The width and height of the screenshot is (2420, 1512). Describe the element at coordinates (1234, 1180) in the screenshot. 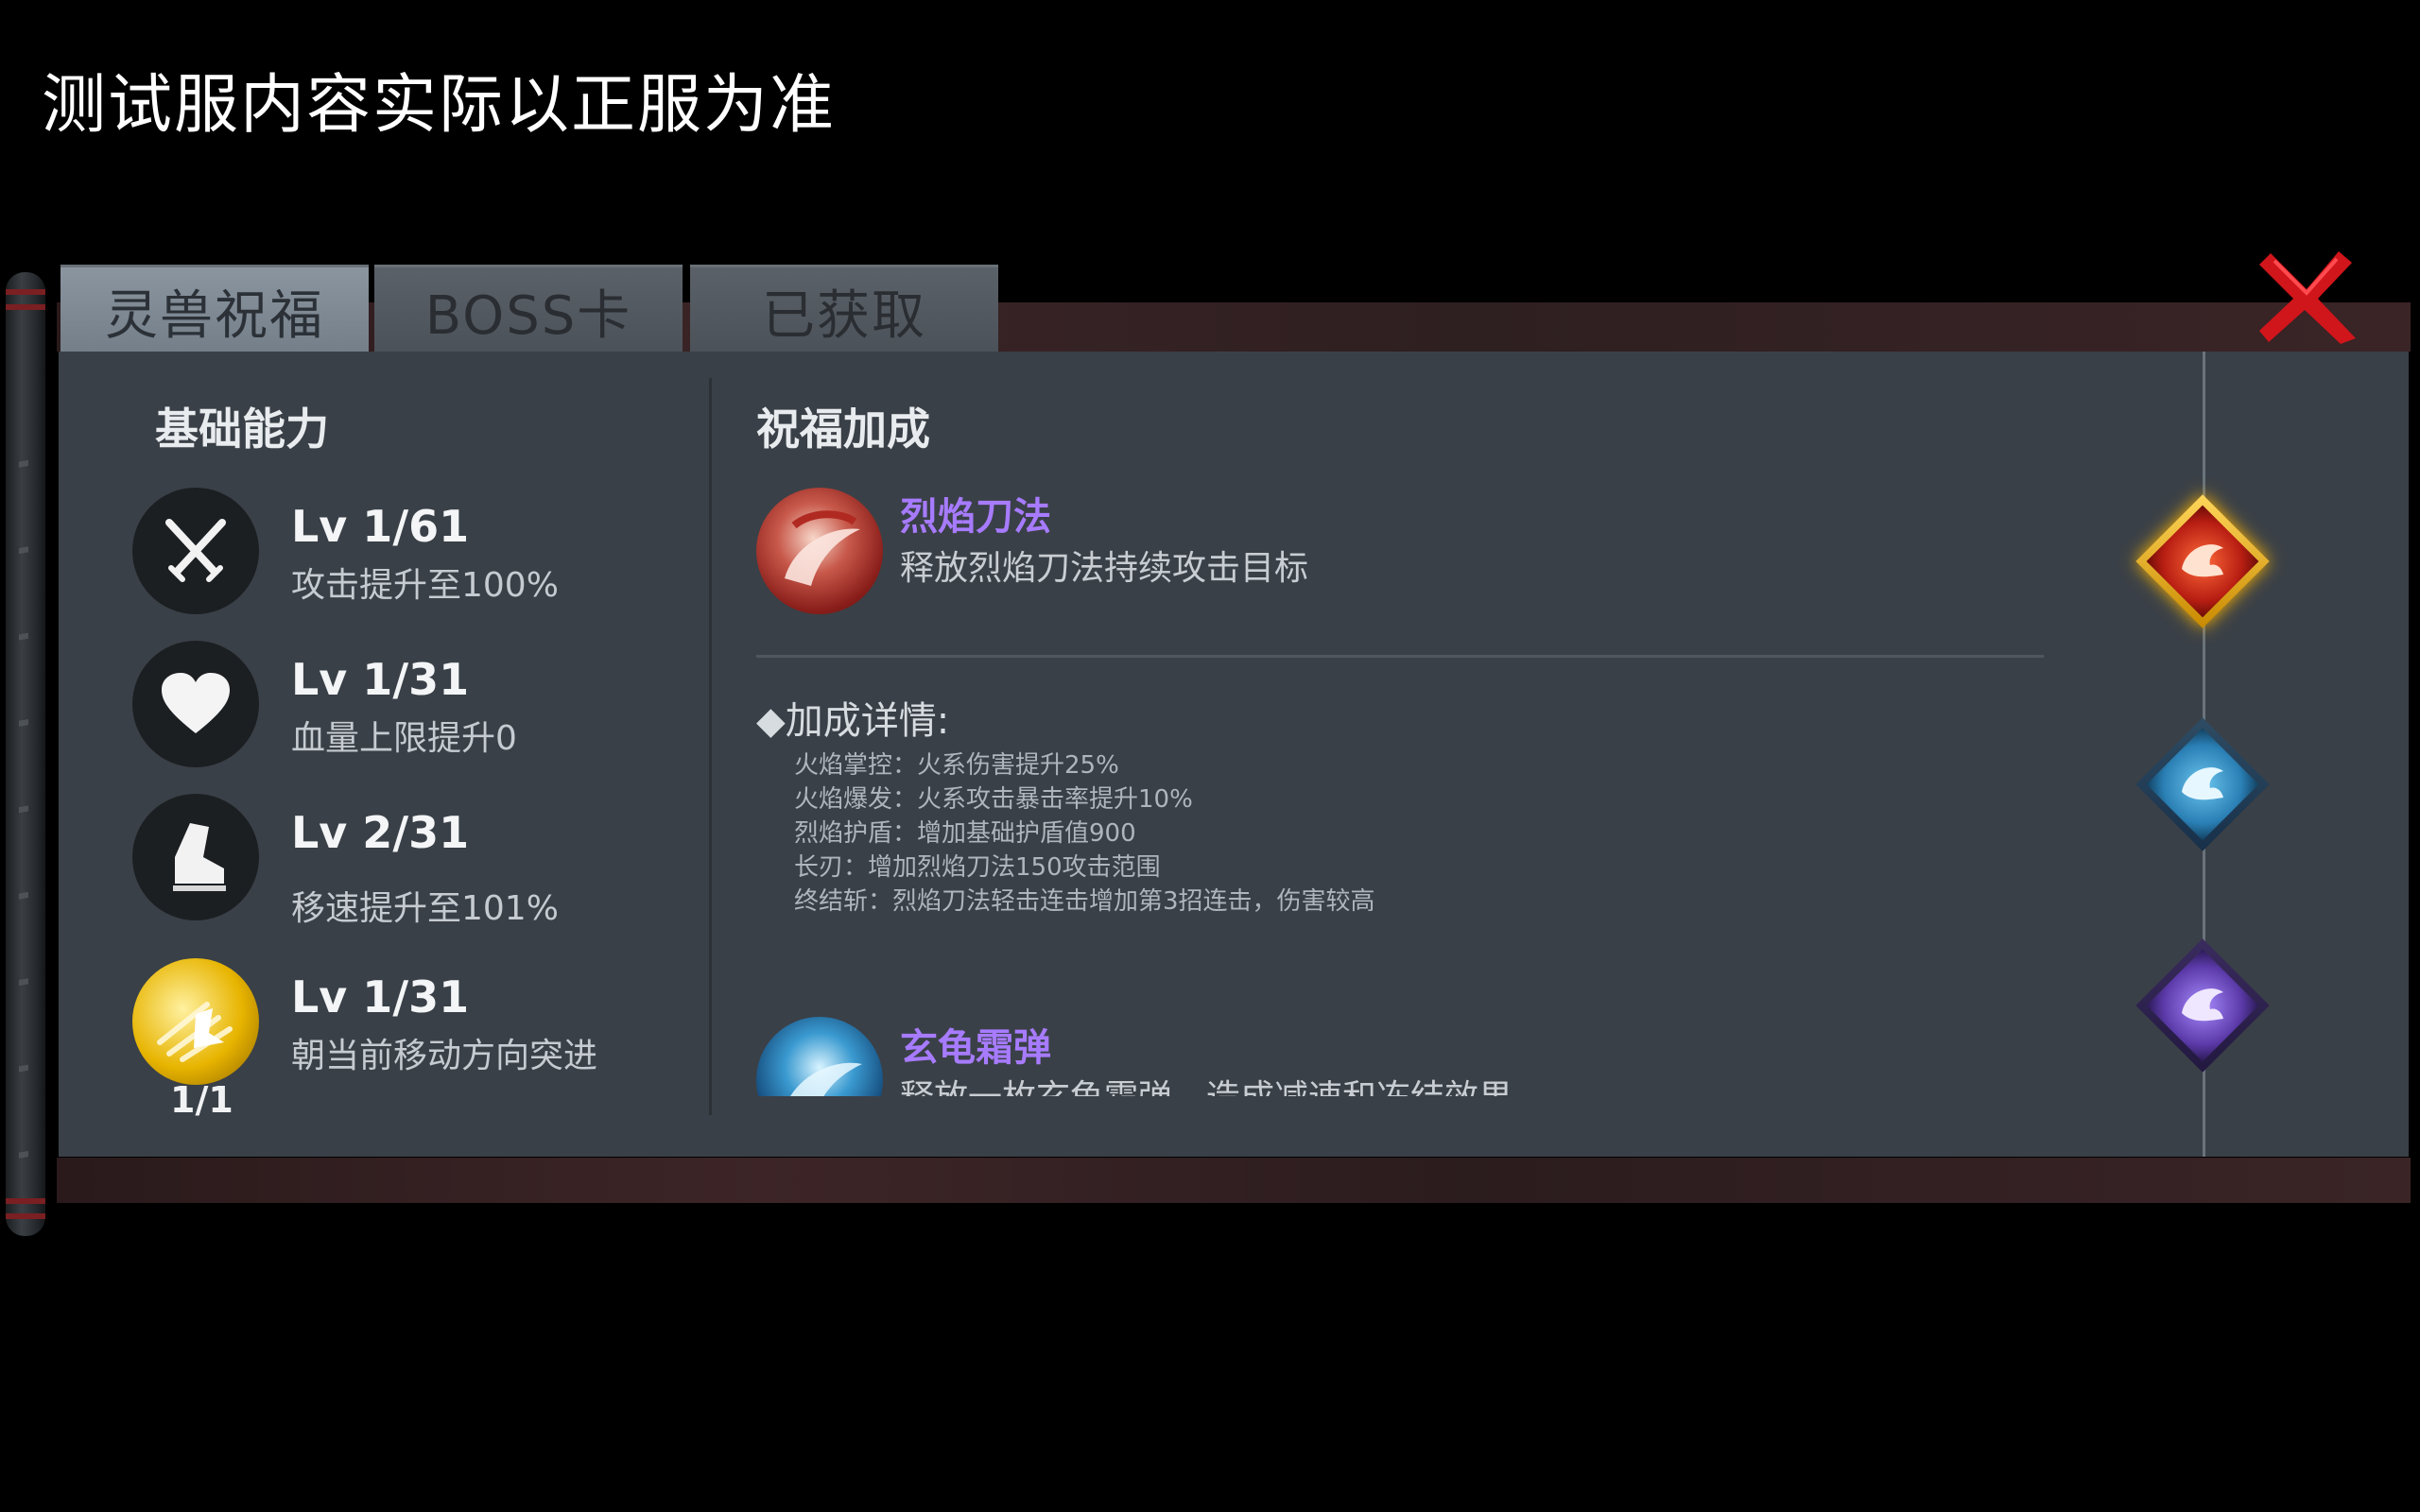

I see `decor-strip-bottom` at that location.